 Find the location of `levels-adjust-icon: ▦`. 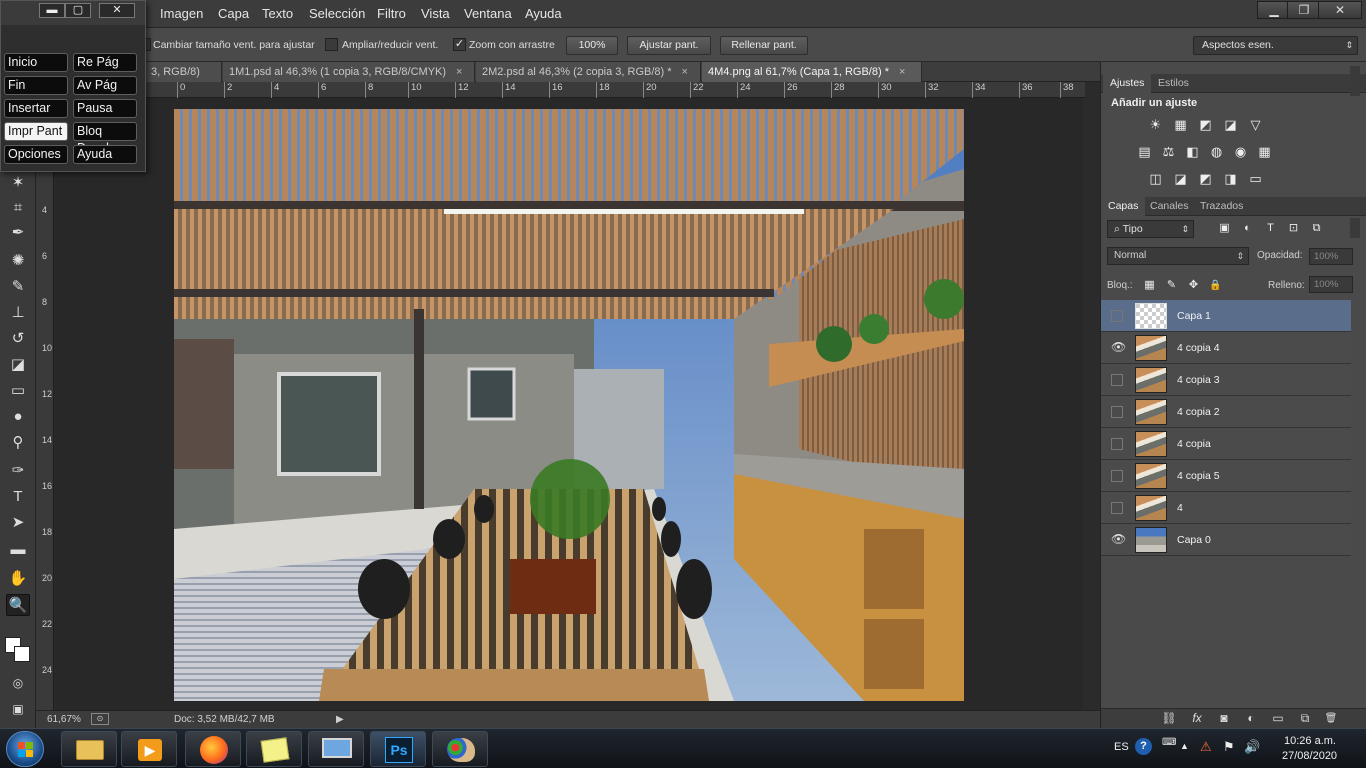

levels-adjust-icon: ▦ is located at coordinates (1180, 124).